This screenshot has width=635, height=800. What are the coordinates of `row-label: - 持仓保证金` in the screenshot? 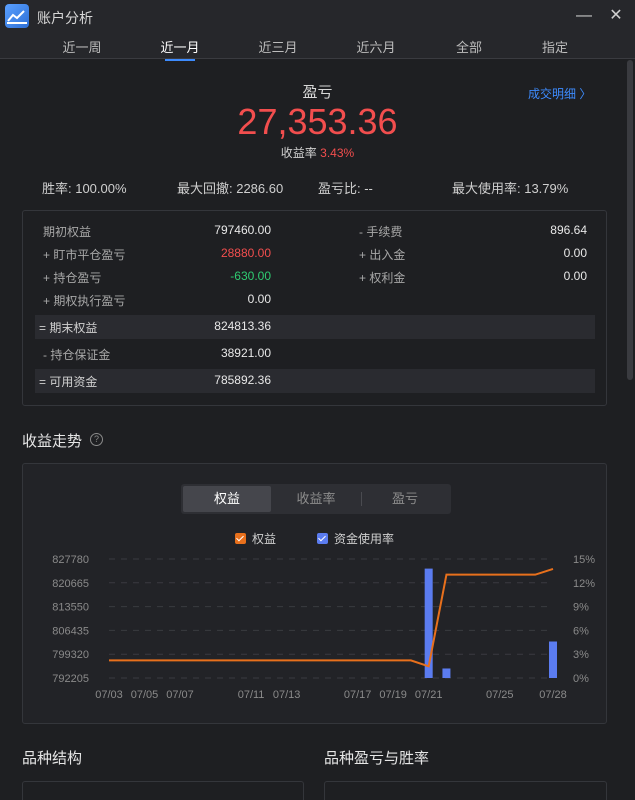 It's located at (77, 355).